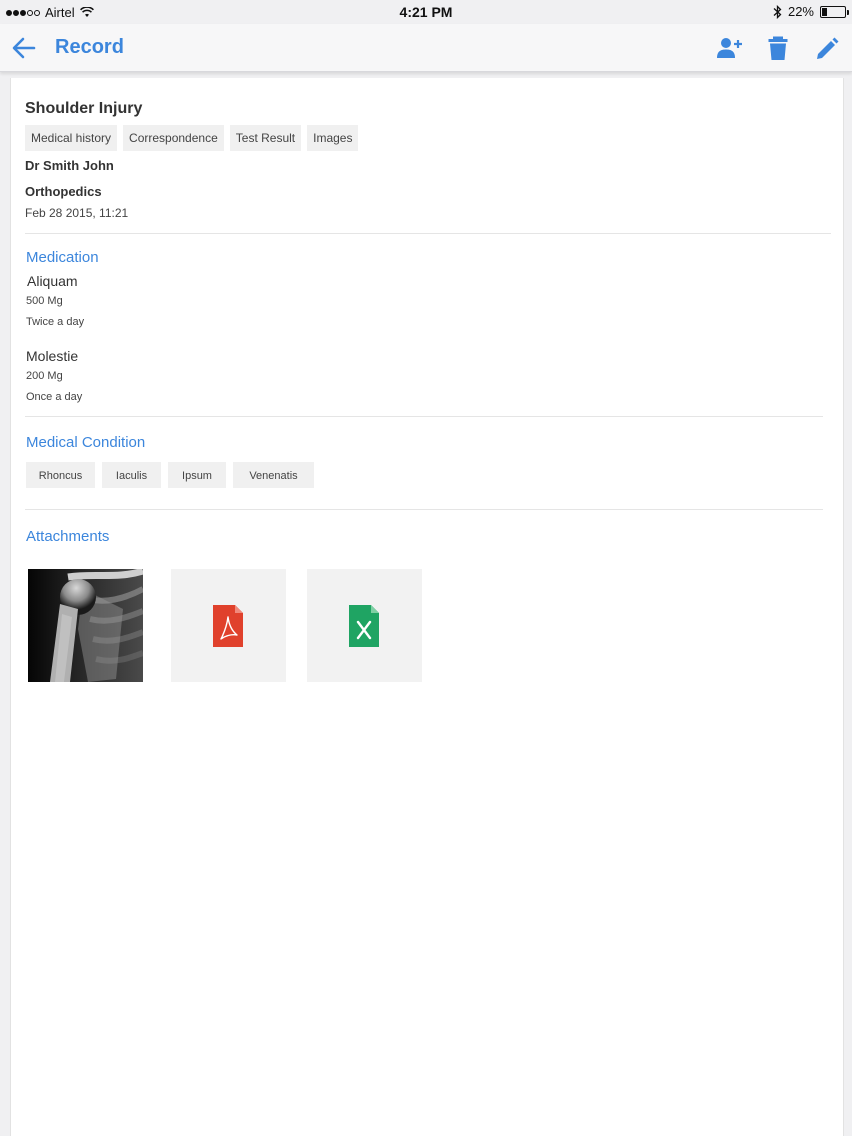  Describe the element at coordinates (69, 165) in the screenshot. I see `doctor-name: Dr Smith John` at that location.